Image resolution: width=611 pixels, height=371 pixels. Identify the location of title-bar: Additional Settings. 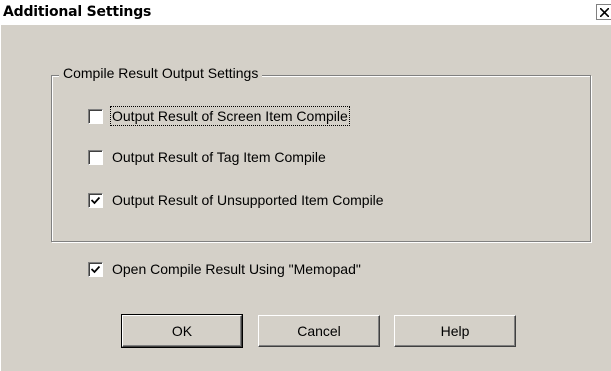
(306, 13).